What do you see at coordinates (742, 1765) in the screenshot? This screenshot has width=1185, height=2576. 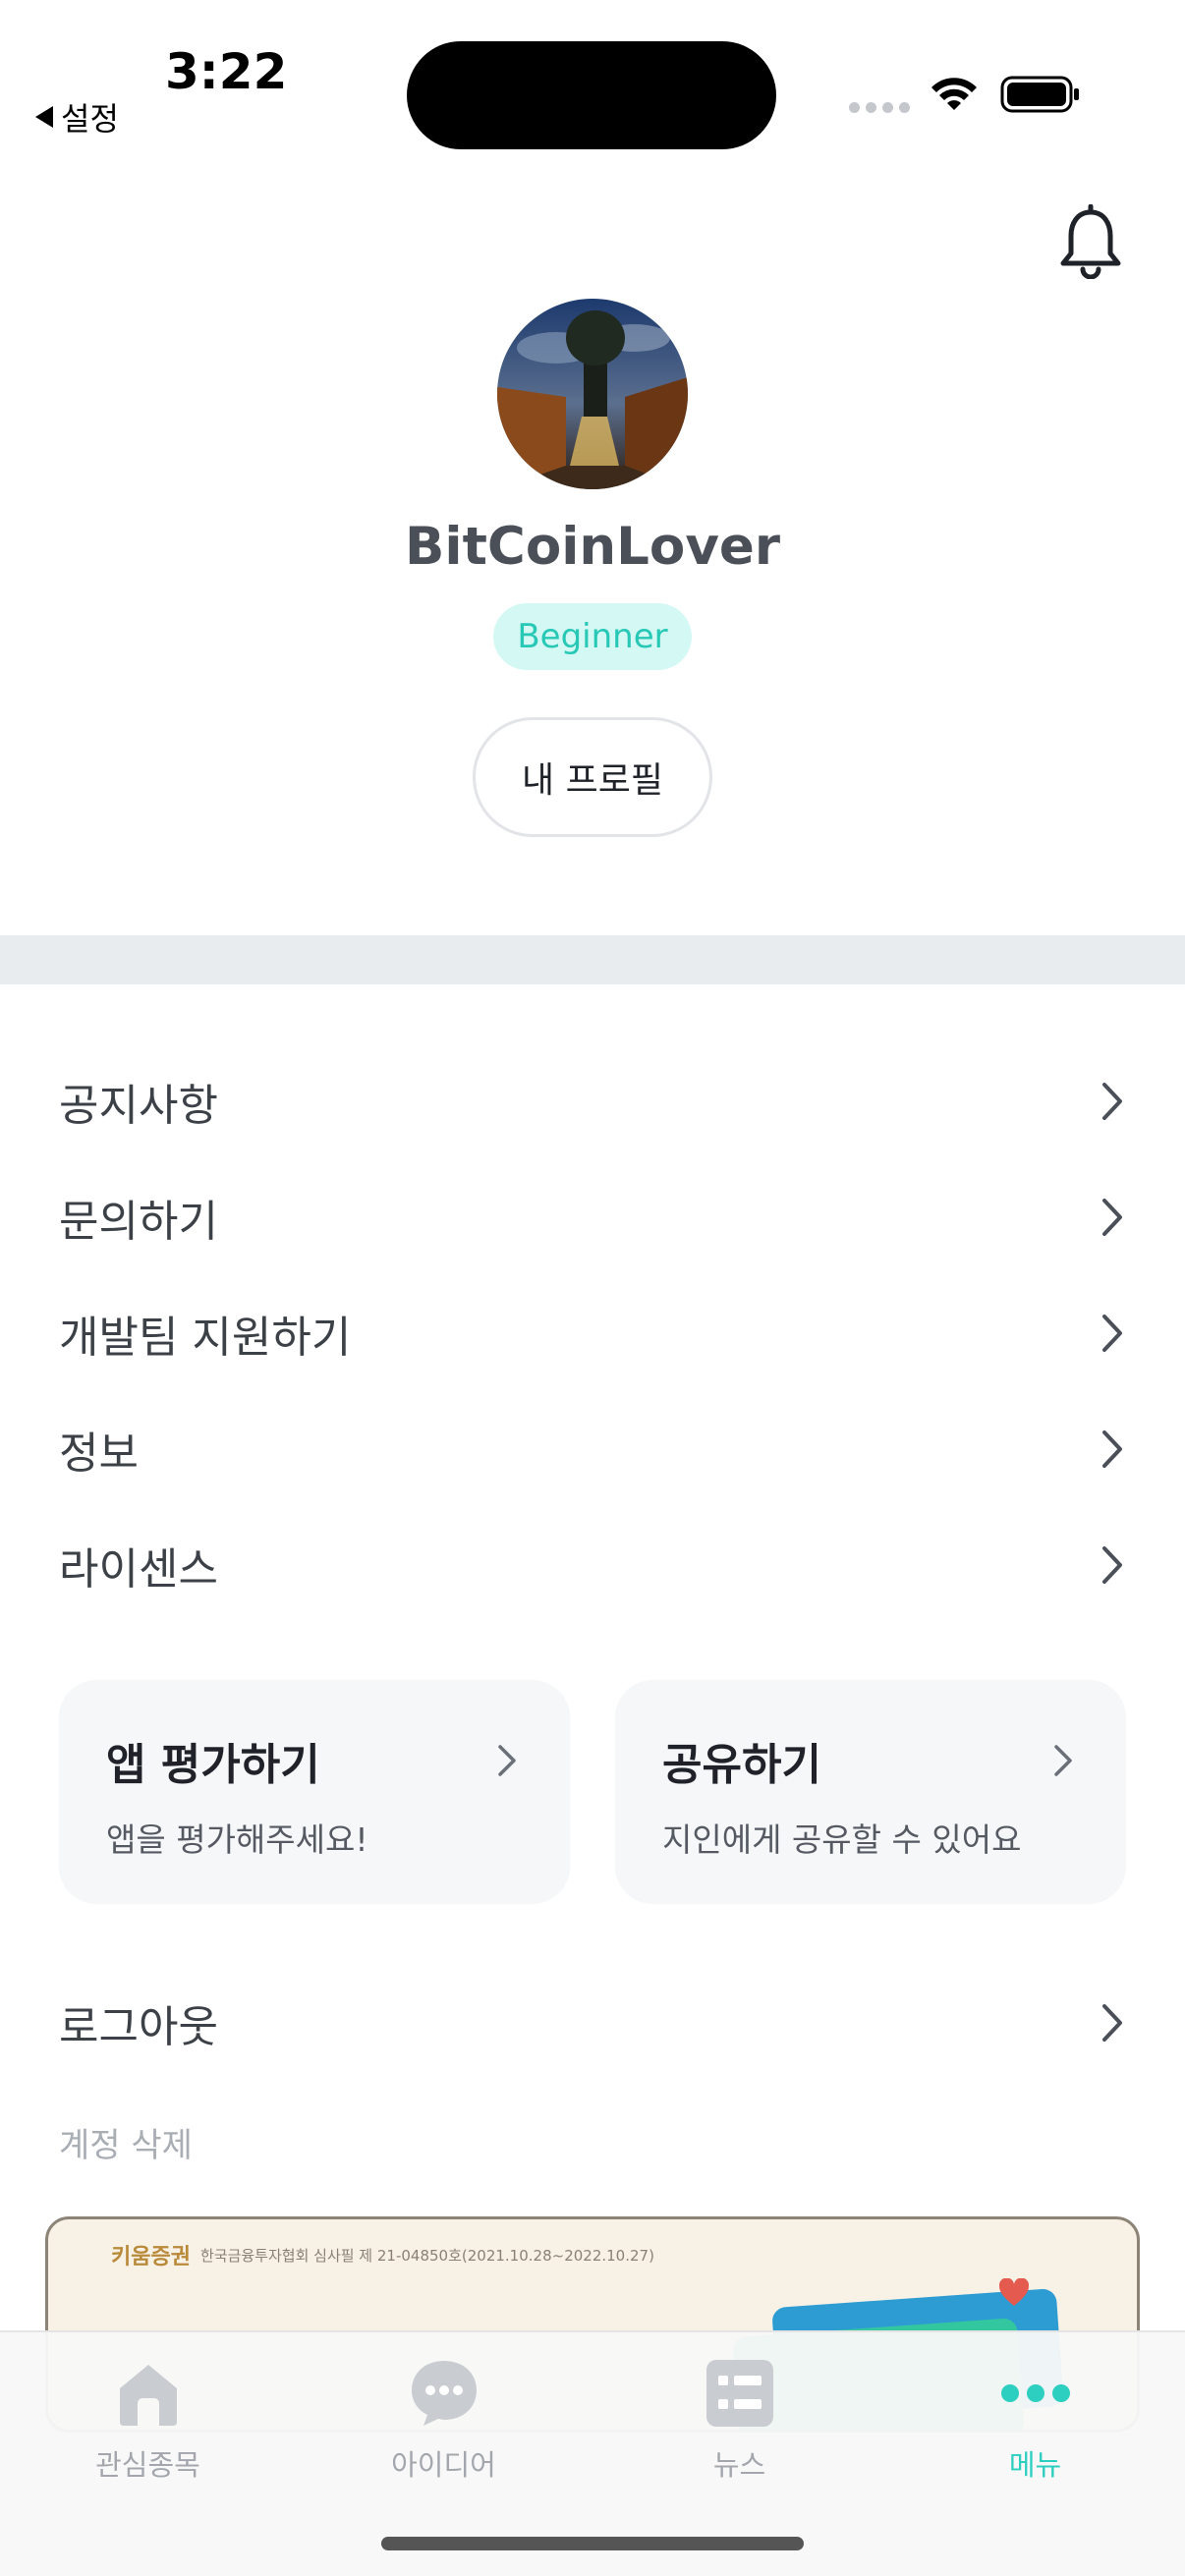 I see `share-title: 공유하기` at bounding box center [742, 1765].